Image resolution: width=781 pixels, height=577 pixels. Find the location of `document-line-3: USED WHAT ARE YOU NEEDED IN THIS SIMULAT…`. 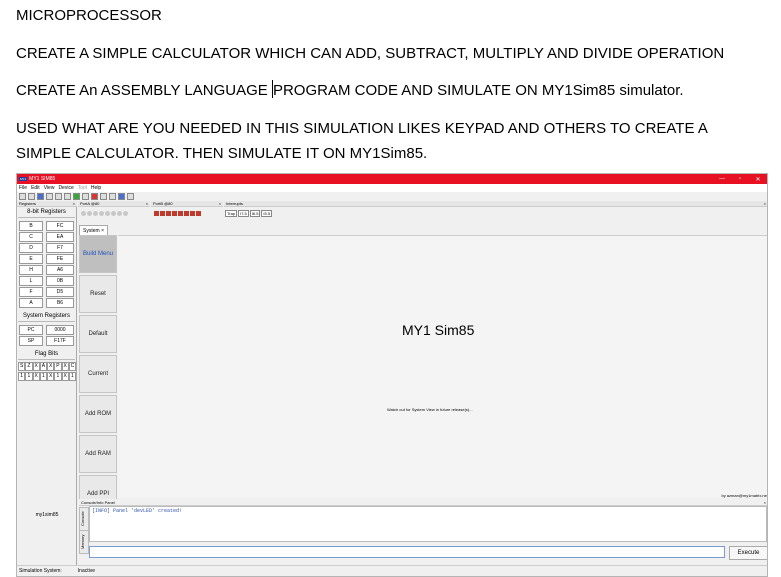

document-line-3: USED WHAT ARE YOU NEEDED IN THIS SIMULAT… is located at coordinates (362, 128).